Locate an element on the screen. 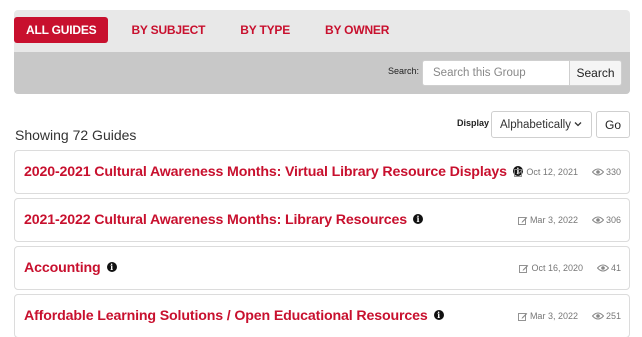 The width and height of the screenshot is (642, 337). results-count: Showing 72 Guides is located at coordinates (76, 135).